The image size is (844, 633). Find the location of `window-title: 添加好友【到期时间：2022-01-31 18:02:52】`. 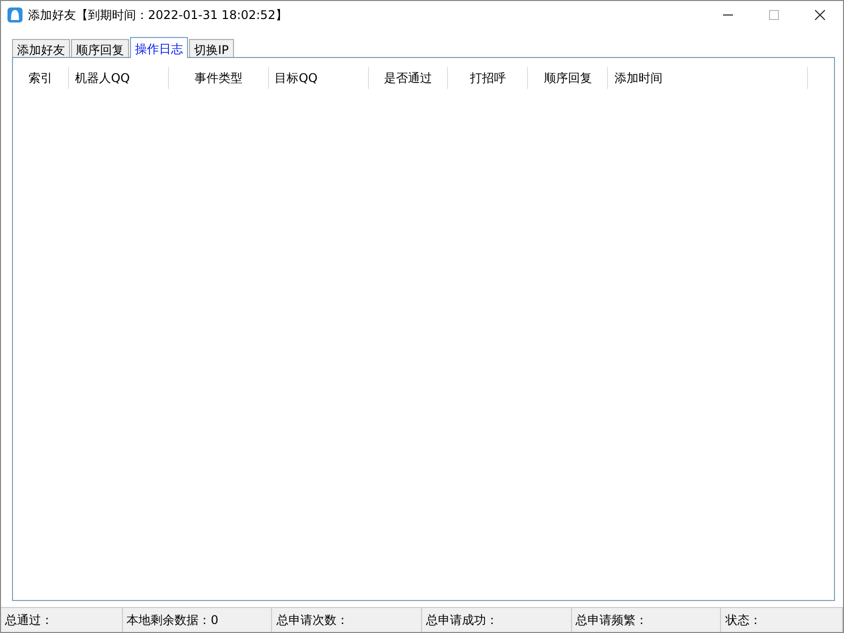

window-title: 添加好友【到期时间：2022-01-31 18:02:52】 is located at coordinates (158, 15).